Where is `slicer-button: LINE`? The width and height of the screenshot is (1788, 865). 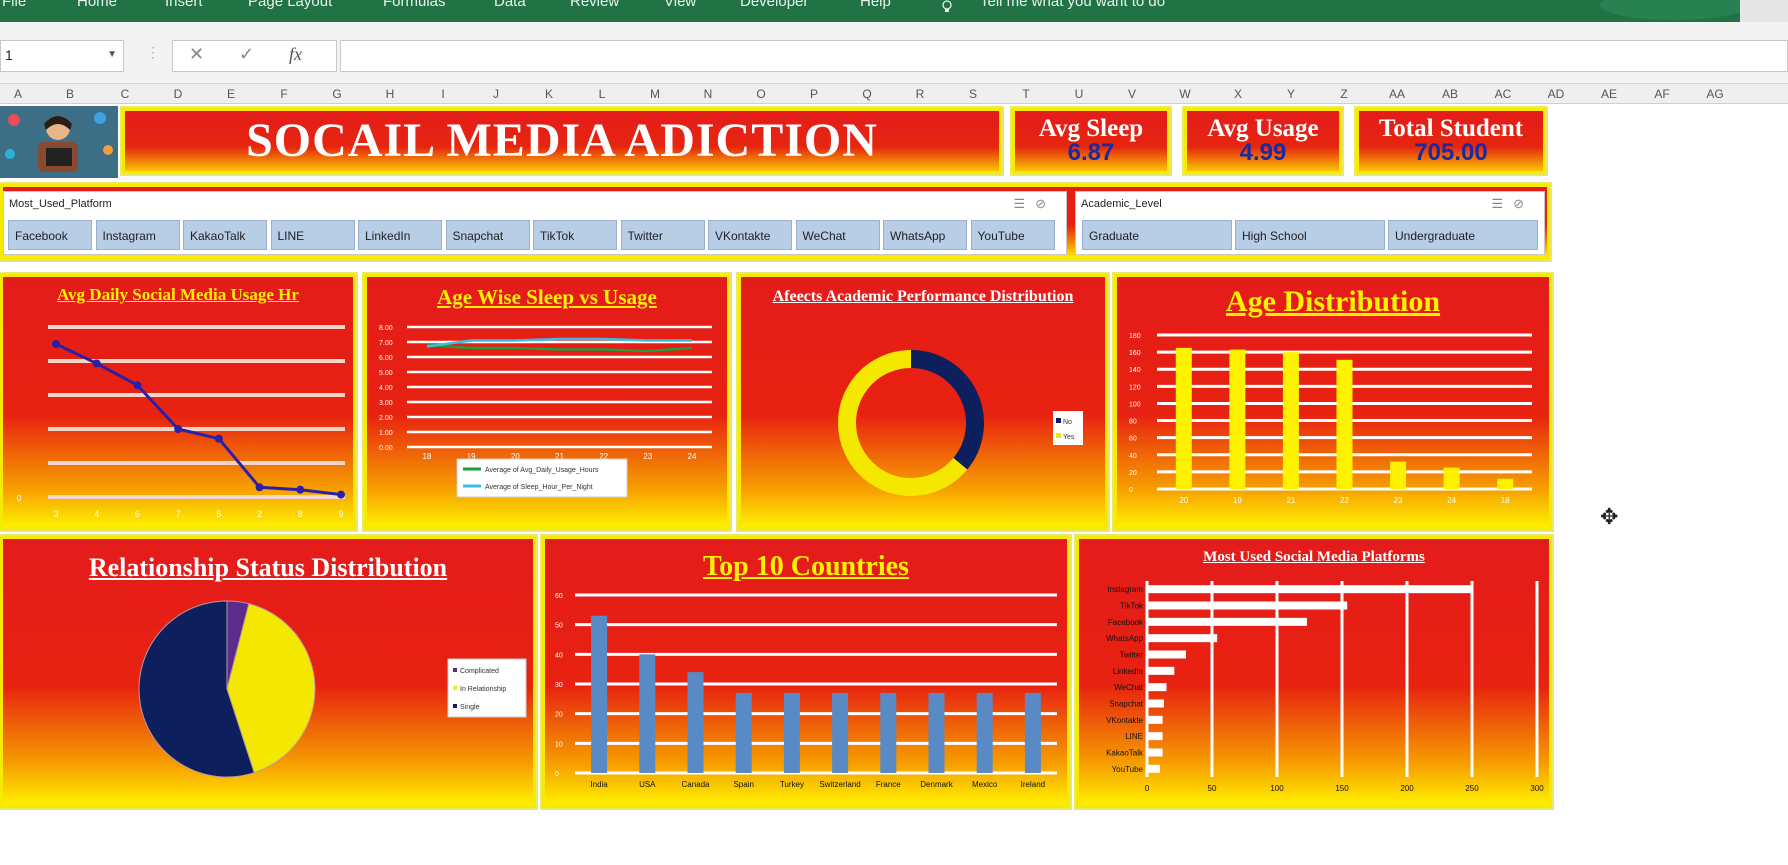
slicer-button: LINE is located at coordinates (312, 235).